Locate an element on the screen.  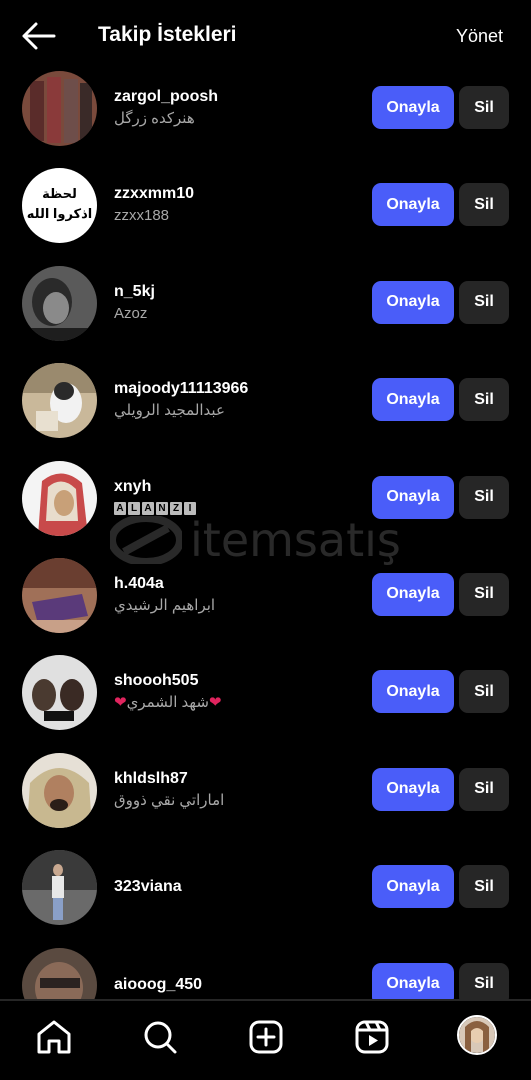
username: zargol_poosh is located at coordinates (166, 97).